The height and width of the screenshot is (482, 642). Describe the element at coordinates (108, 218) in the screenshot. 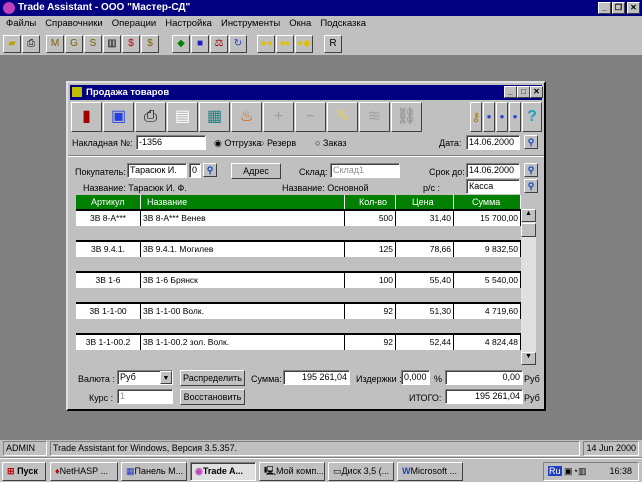

I see `cell-article: 3В 8-А***` at that location.